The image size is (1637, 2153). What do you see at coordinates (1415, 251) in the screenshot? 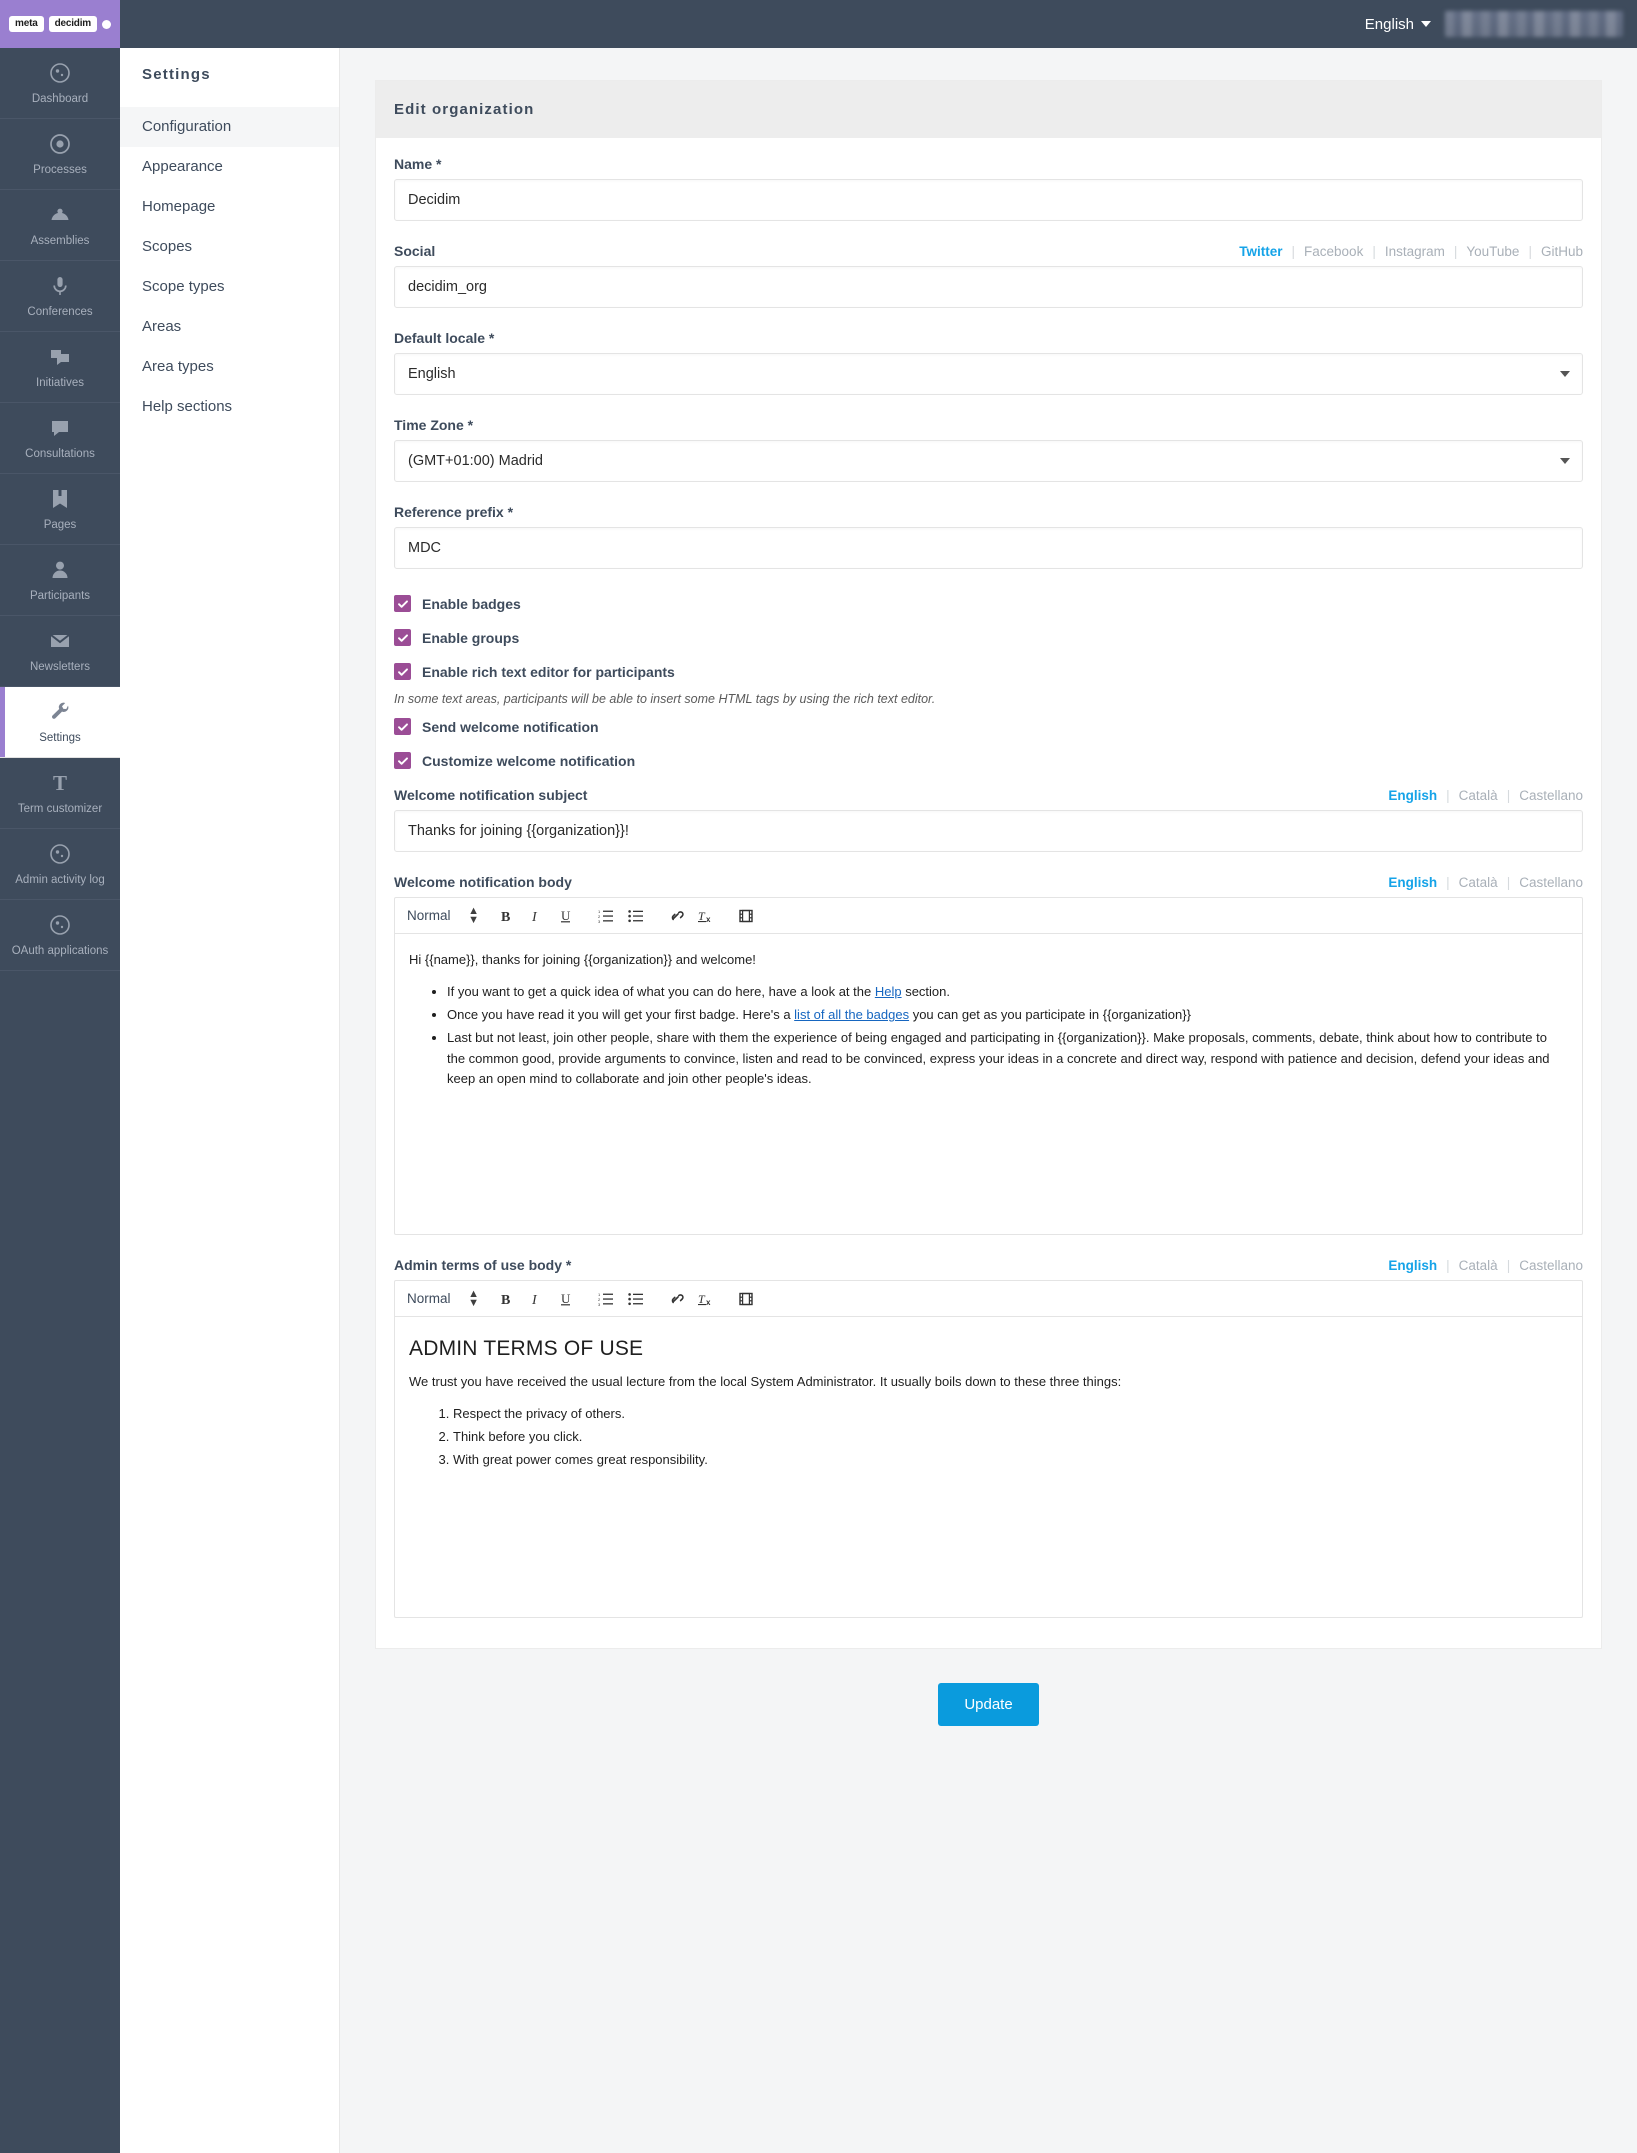
I see `social-tab-instagram: Instagram` at bounding box center [1415, 251].